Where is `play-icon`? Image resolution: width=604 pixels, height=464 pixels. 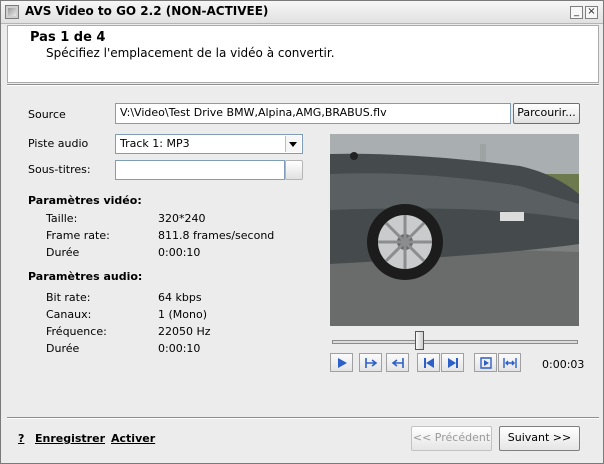 play-icon is located at coordinates (342, 363).